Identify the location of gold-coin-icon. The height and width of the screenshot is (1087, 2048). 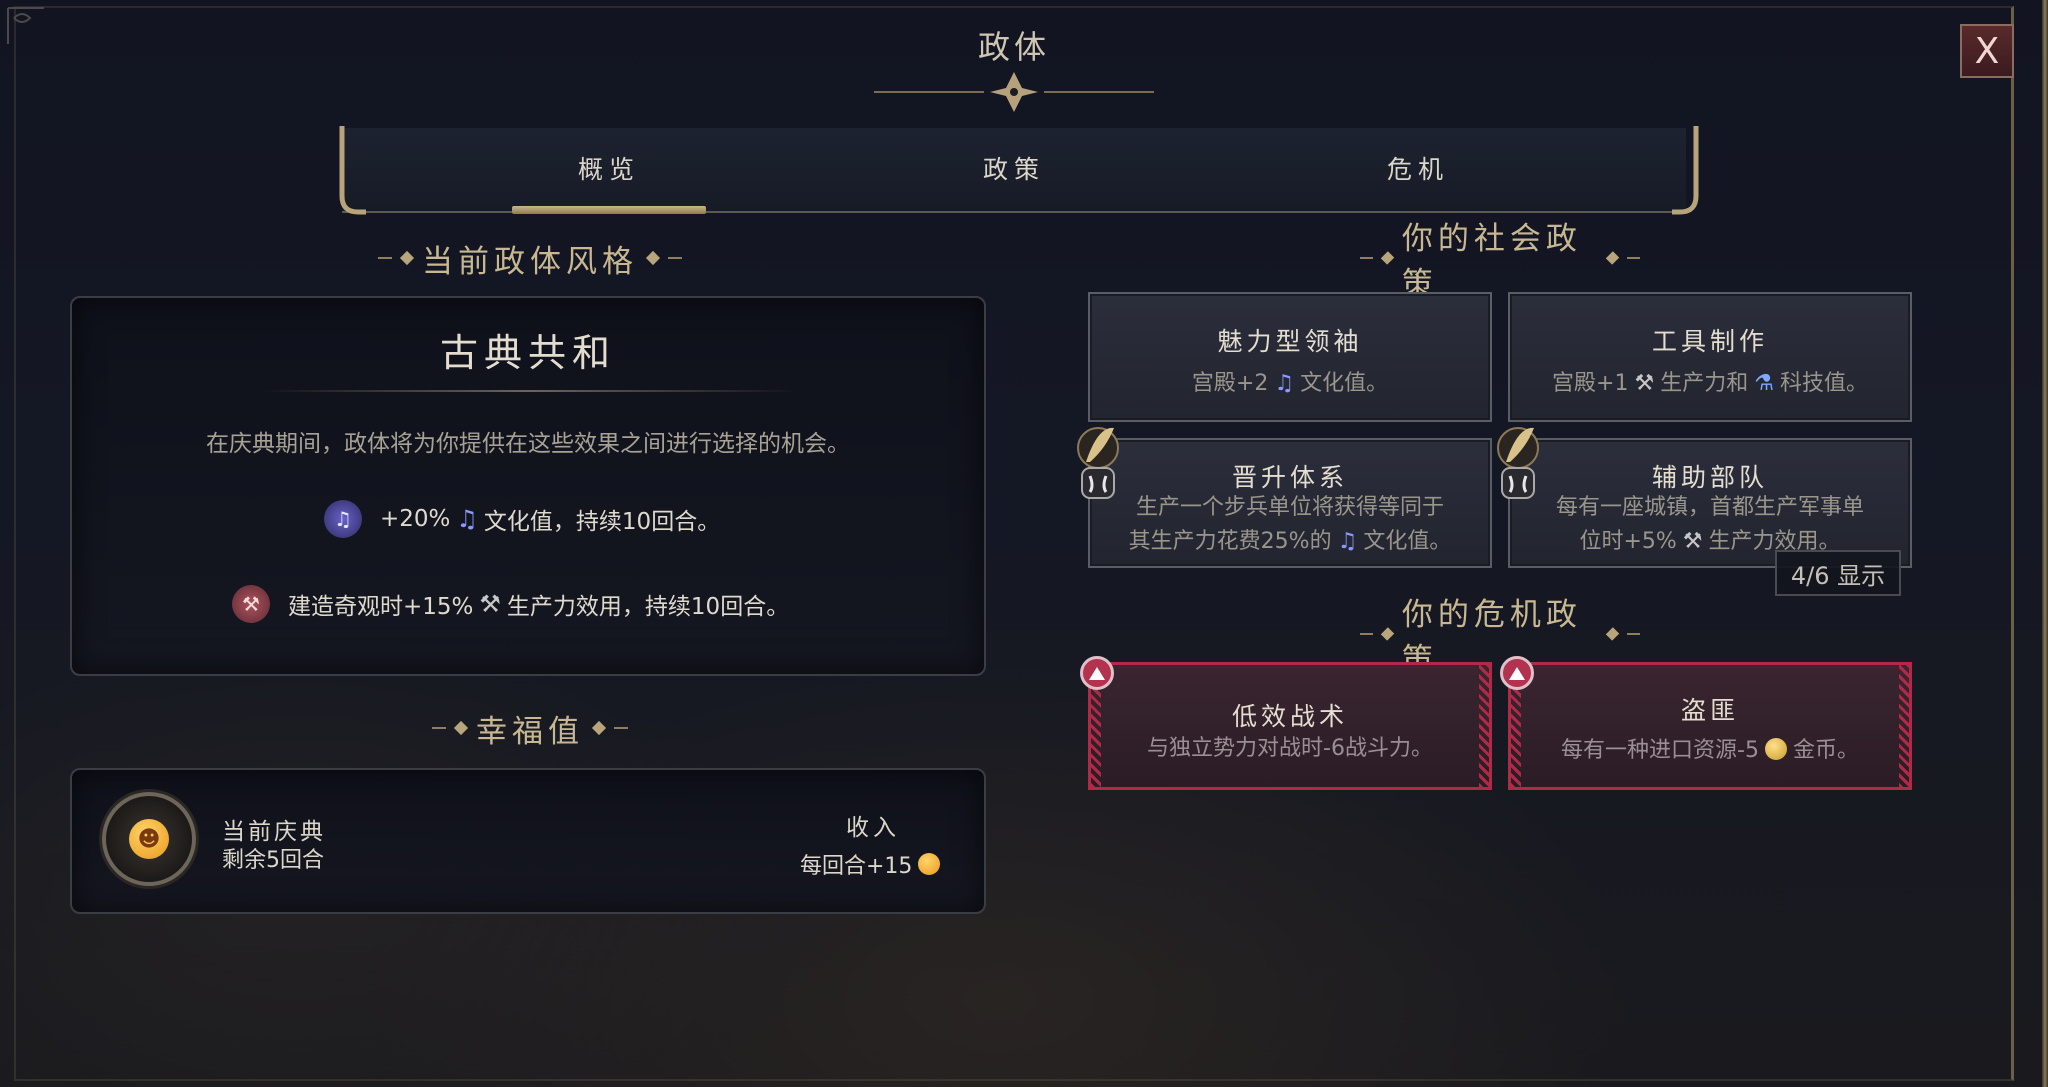
(1775, 749).